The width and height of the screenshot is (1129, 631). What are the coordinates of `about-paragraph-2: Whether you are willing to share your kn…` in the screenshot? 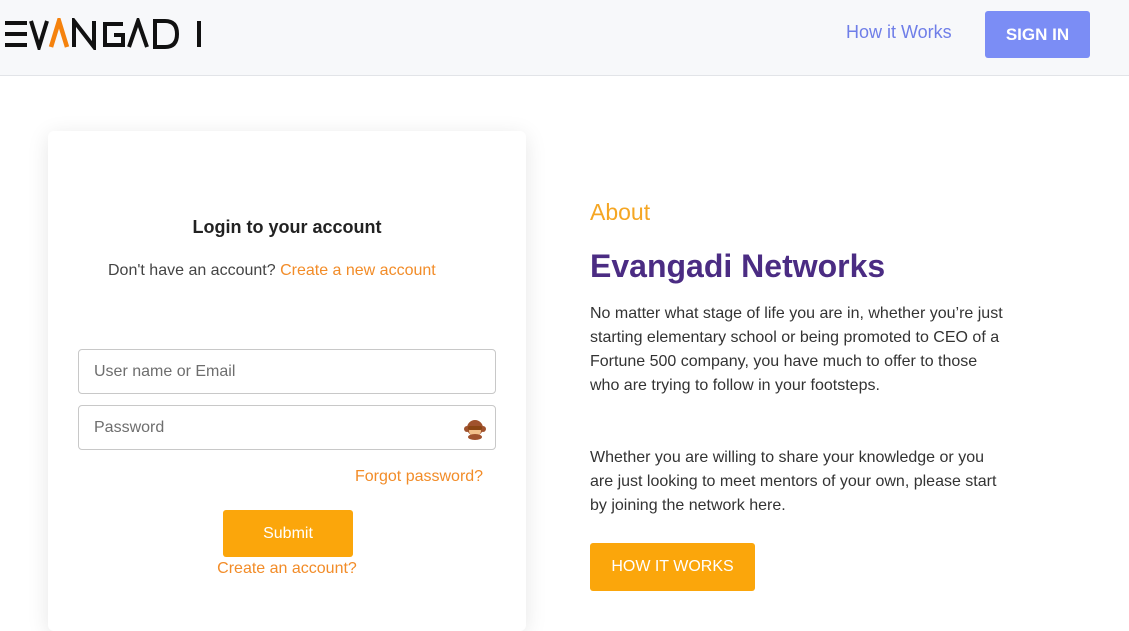 It's located at (793, 481).